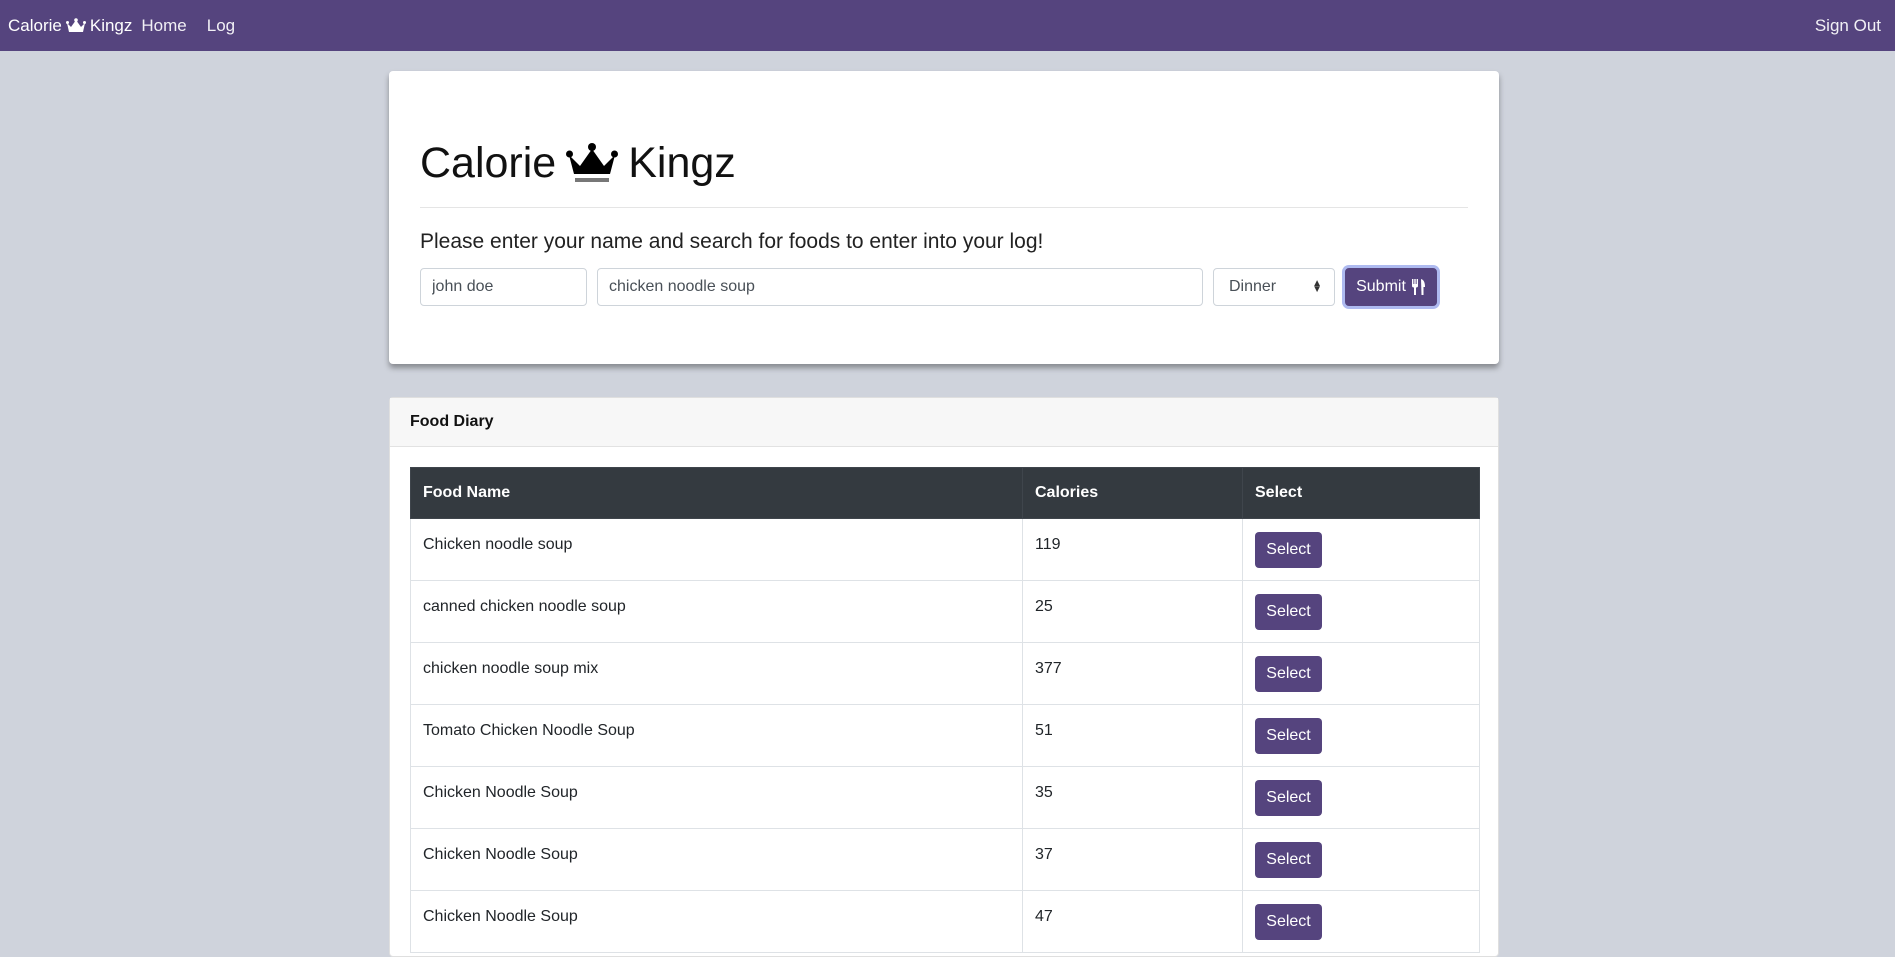  What do you see at coordinates (1048, 544) in the screenshot?
I see `calories-value: 119` at bounding box center [1048, 544].